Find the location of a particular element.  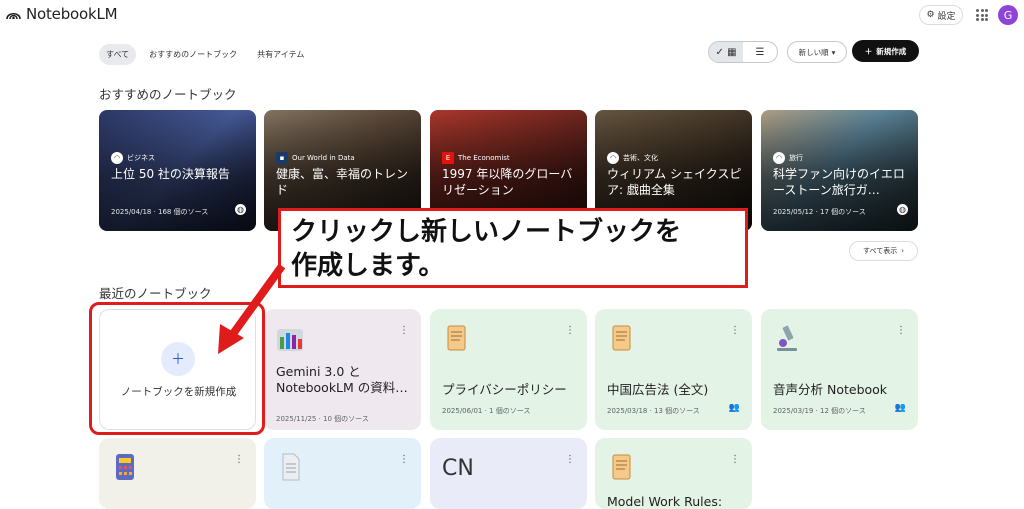

tab-shared: 共有アイテム is located at coordinates (280, 54).